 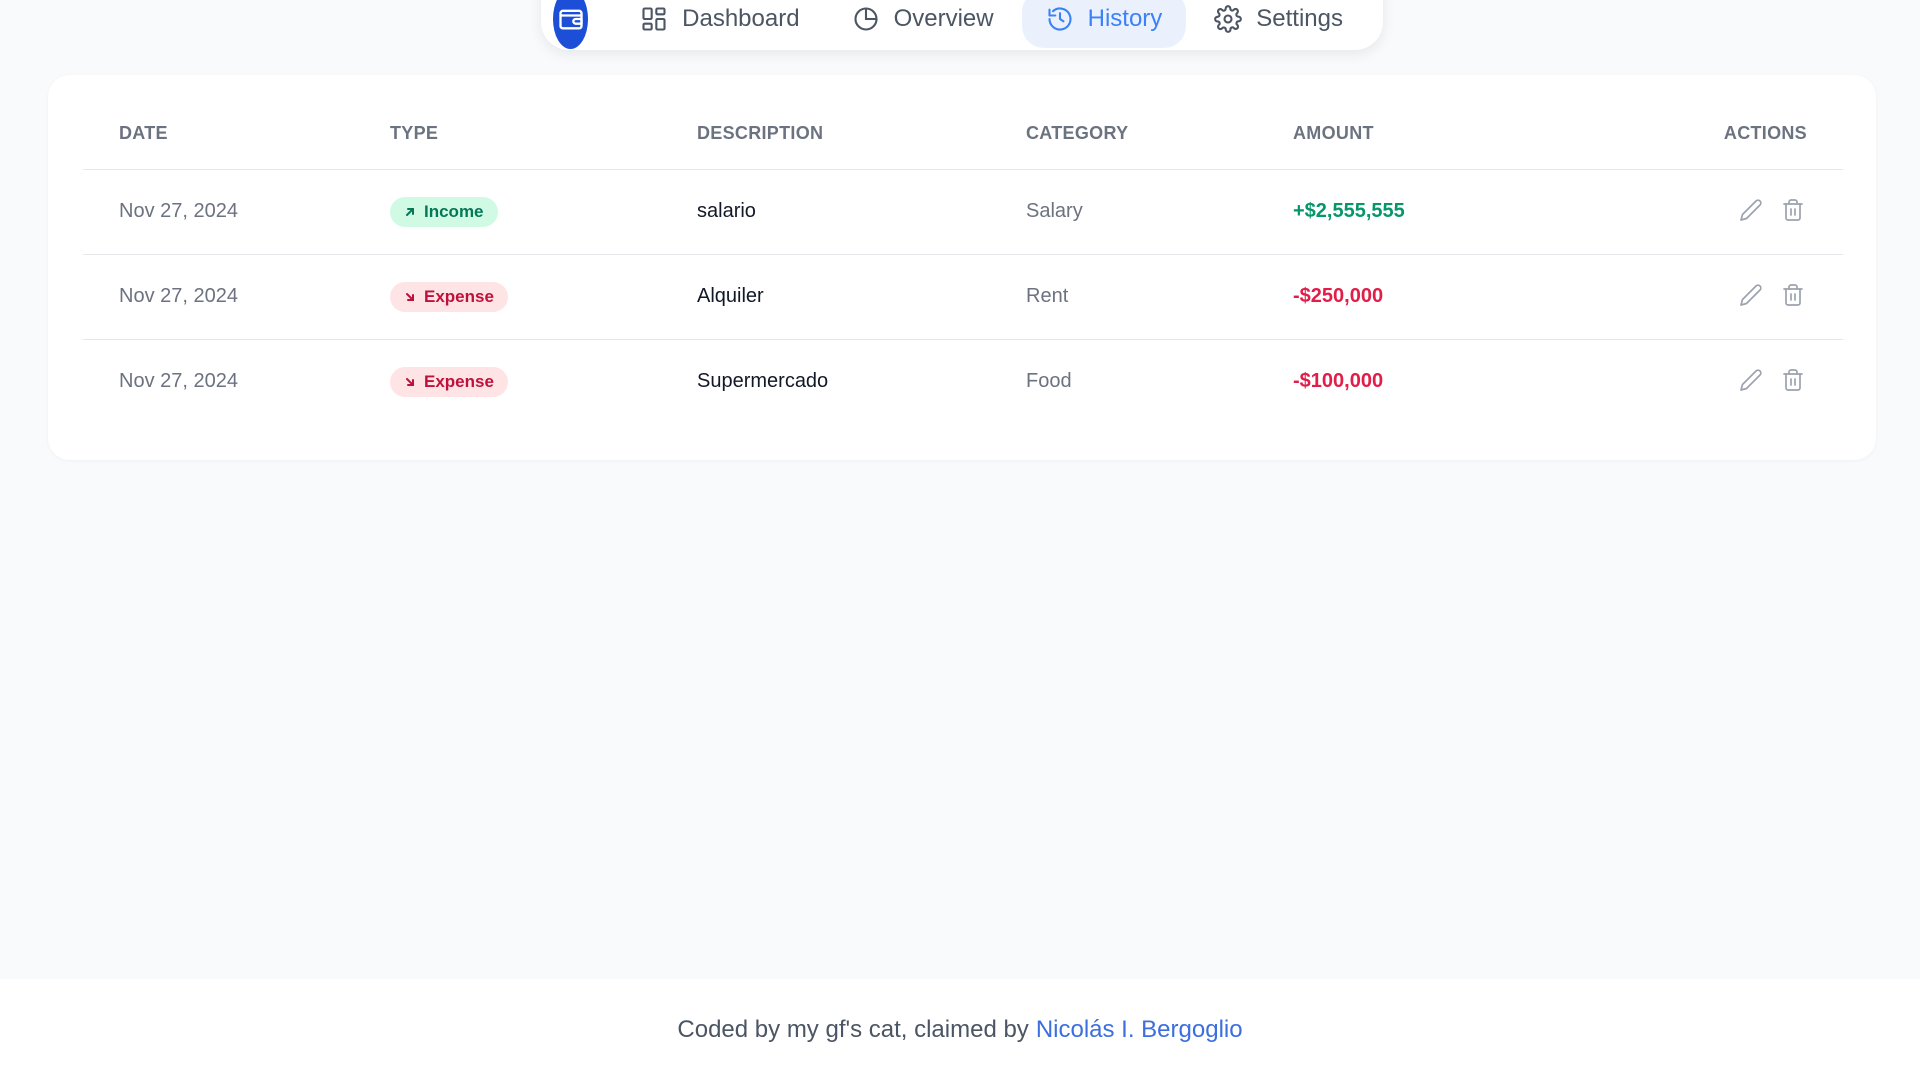 What do you see at coordinates (1159, 212) in the screenshot?
I see `category-cell: Salary` at bounding box center [1159, 212].